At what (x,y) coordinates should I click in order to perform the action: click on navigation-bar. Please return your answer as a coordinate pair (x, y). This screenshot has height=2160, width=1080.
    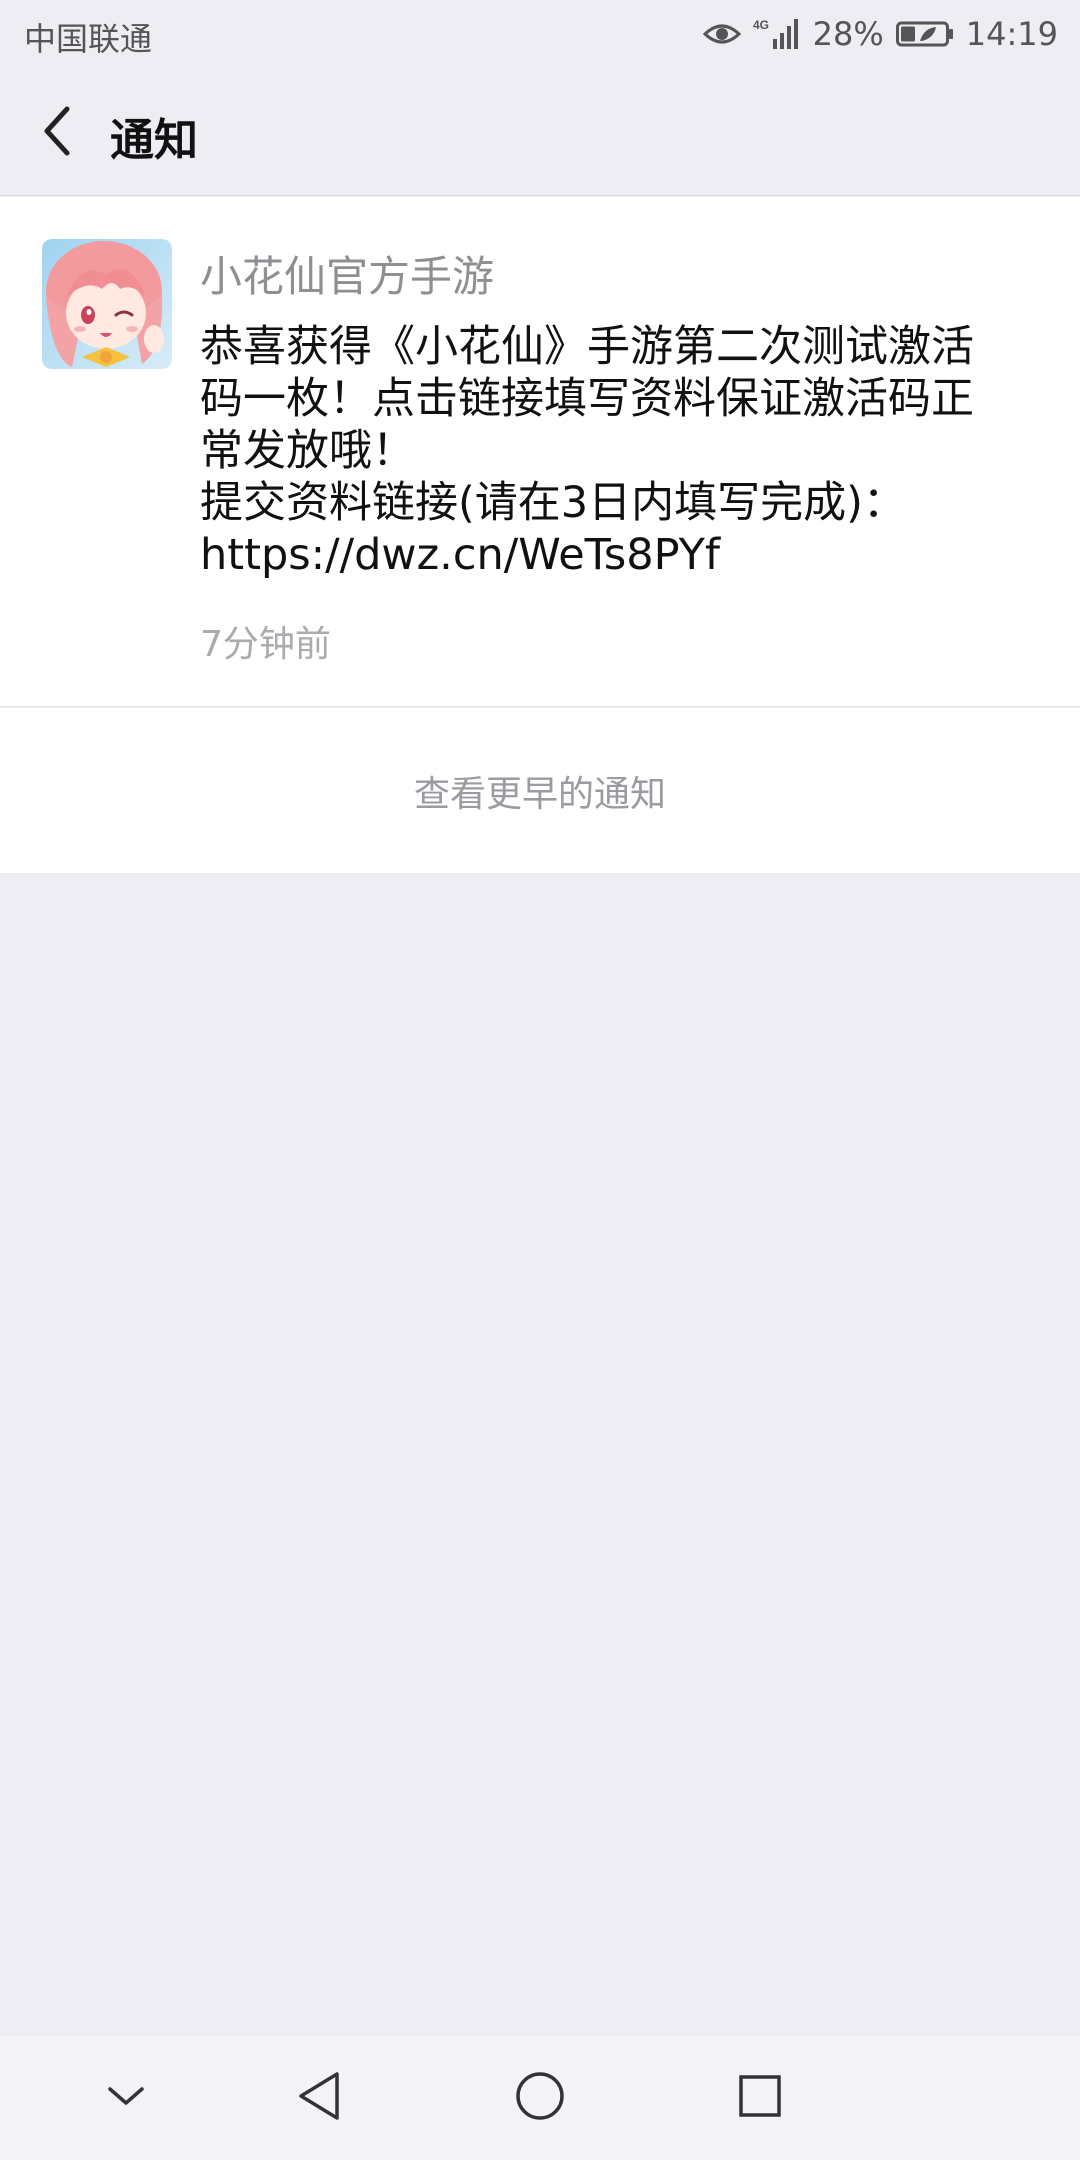
    Looking at the image, I should click on (540, 2098).